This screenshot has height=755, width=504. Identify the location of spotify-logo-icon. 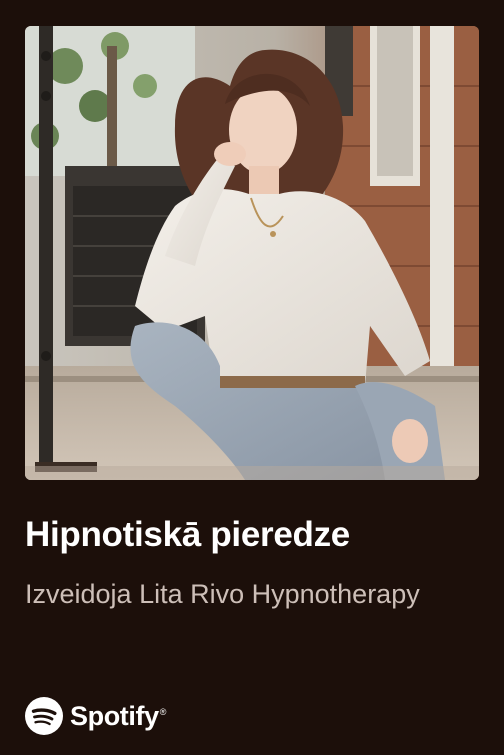
(44, 716).